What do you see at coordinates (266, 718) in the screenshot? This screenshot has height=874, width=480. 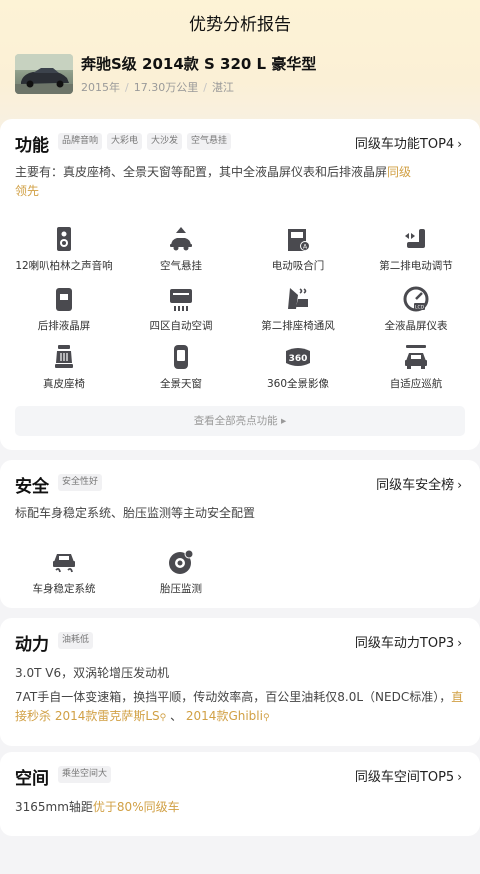 I see `search-icon: ⚲` at bounding box center [266, 718].